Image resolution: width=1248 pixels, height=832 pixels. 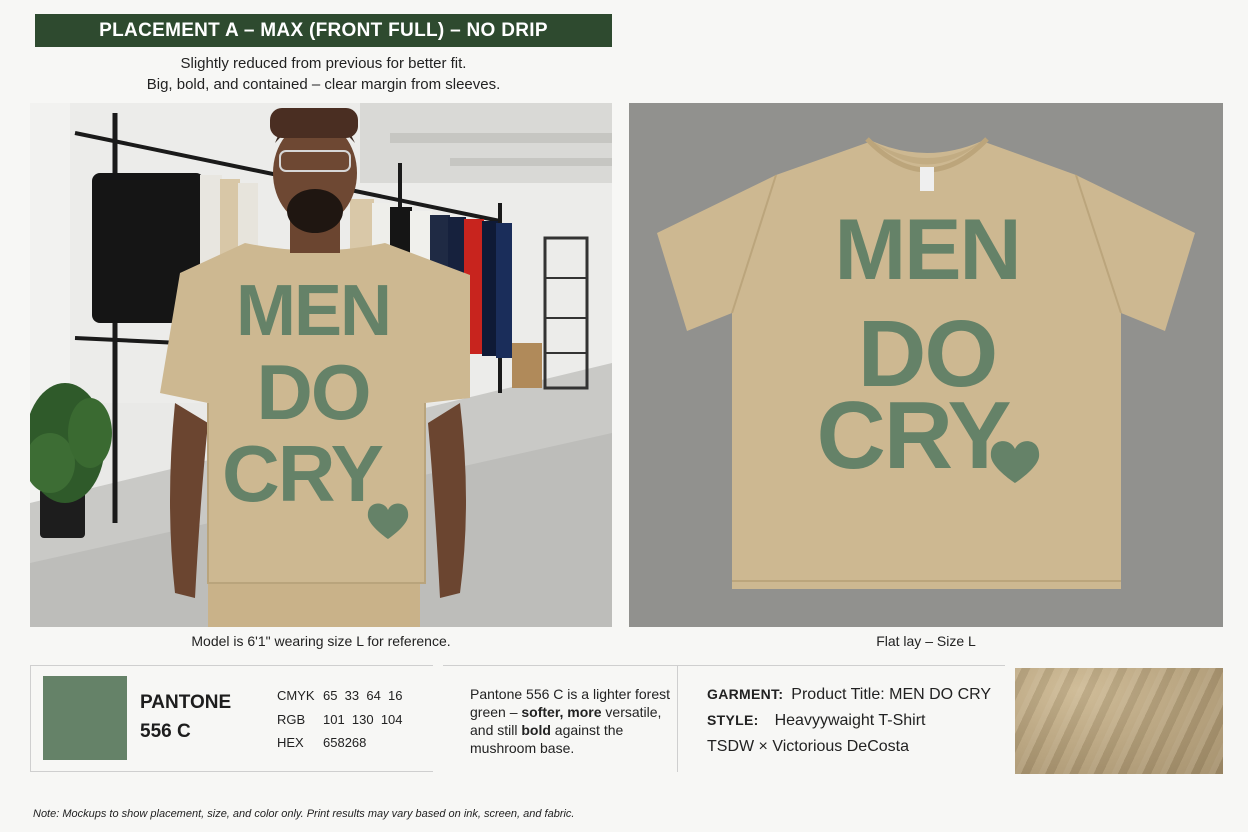 I want to click on description-emphasis: bold, so click(x=536, y=730).